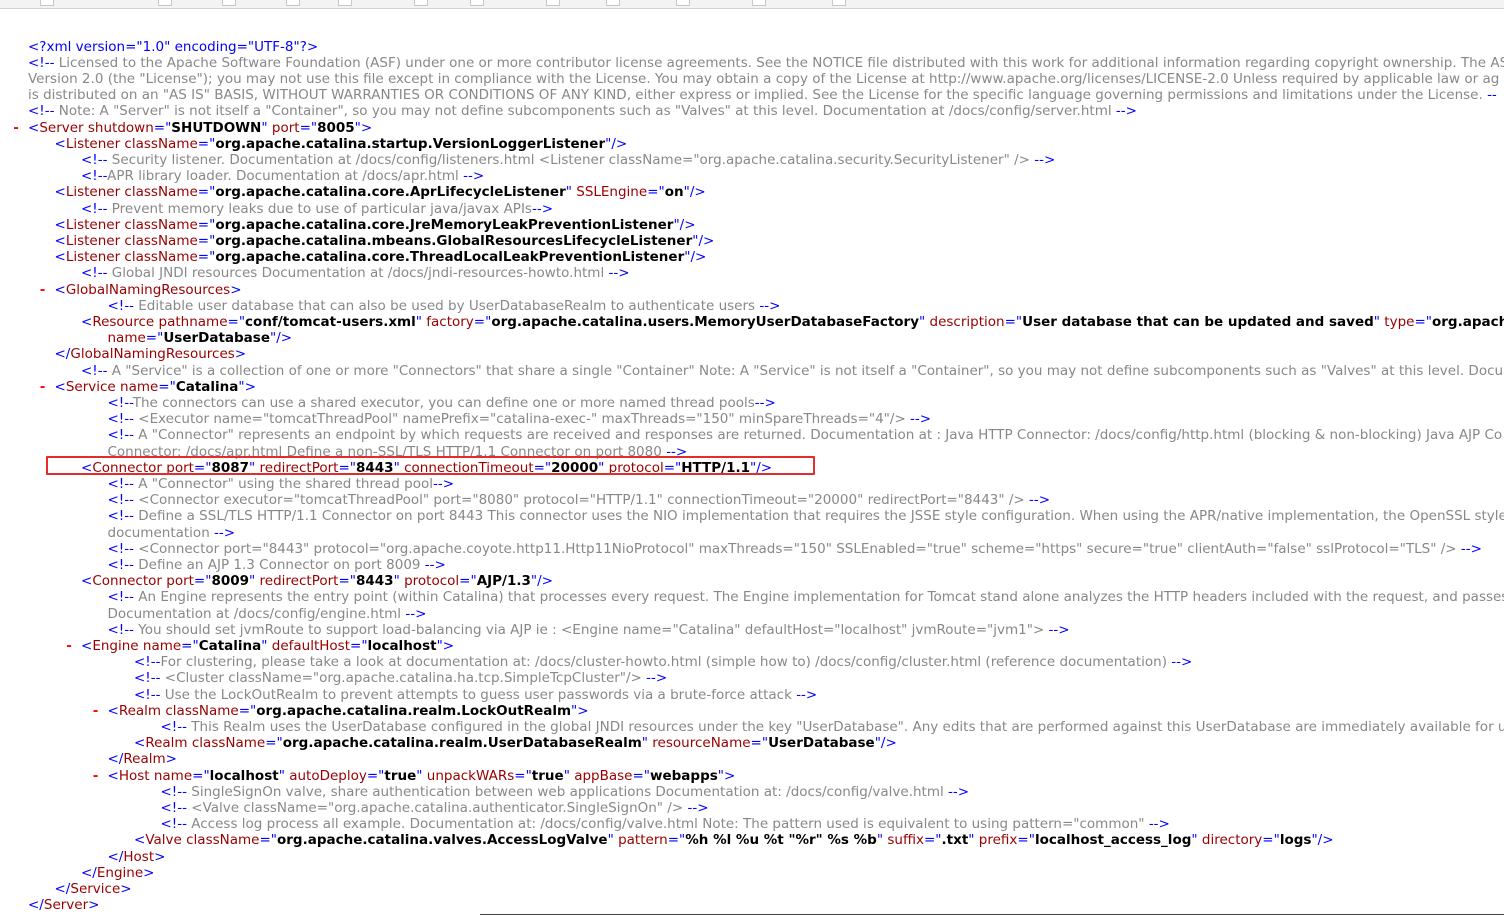 This screenshot has width=1504, height=916. Describe the element at coordinates (466, 467) in the screenshot. I see `attribute-name: connectionTimeout` at that location.